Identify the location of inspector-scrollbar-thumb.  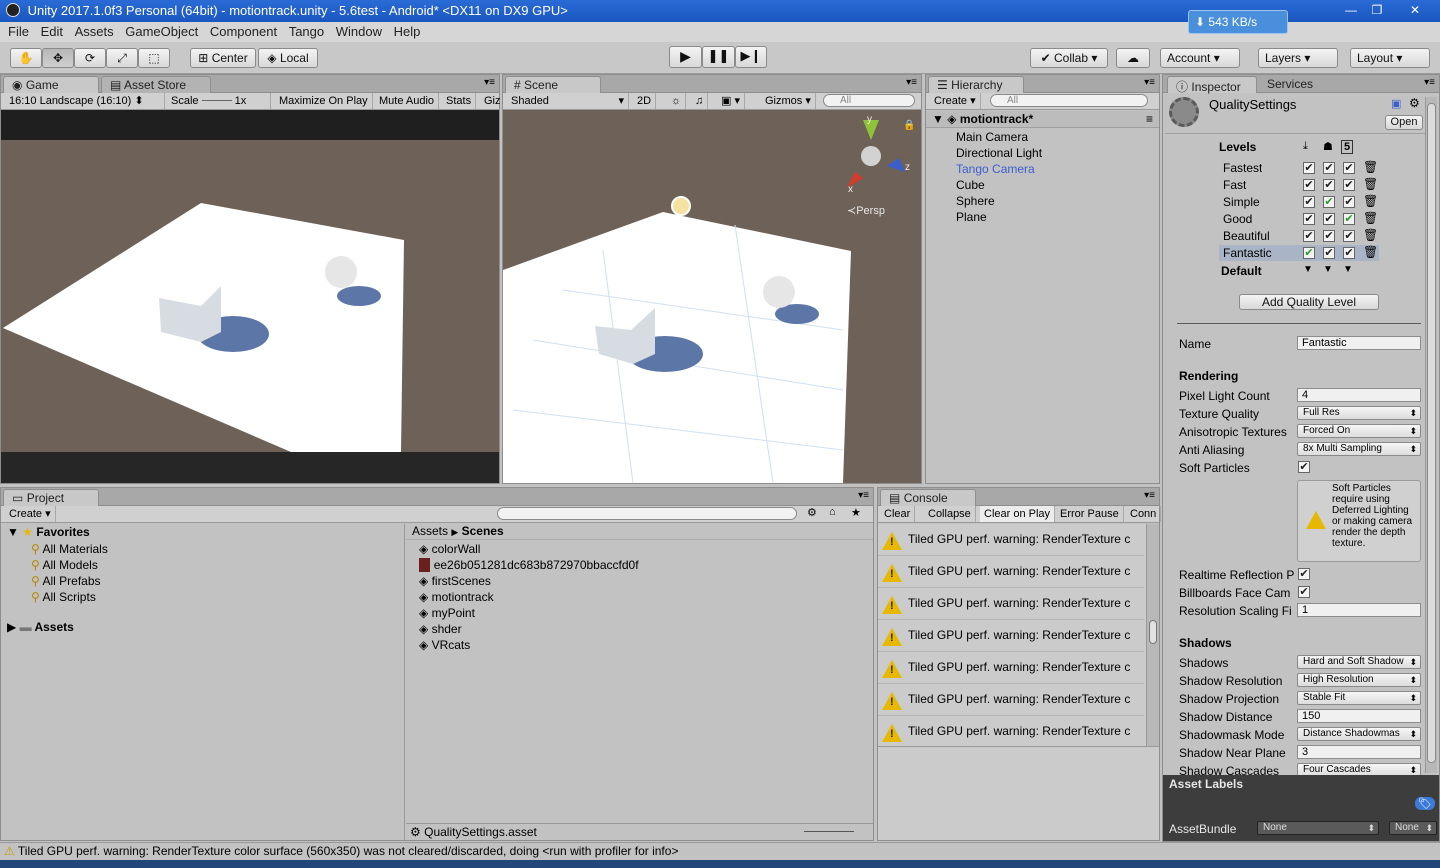
(1431, 433).